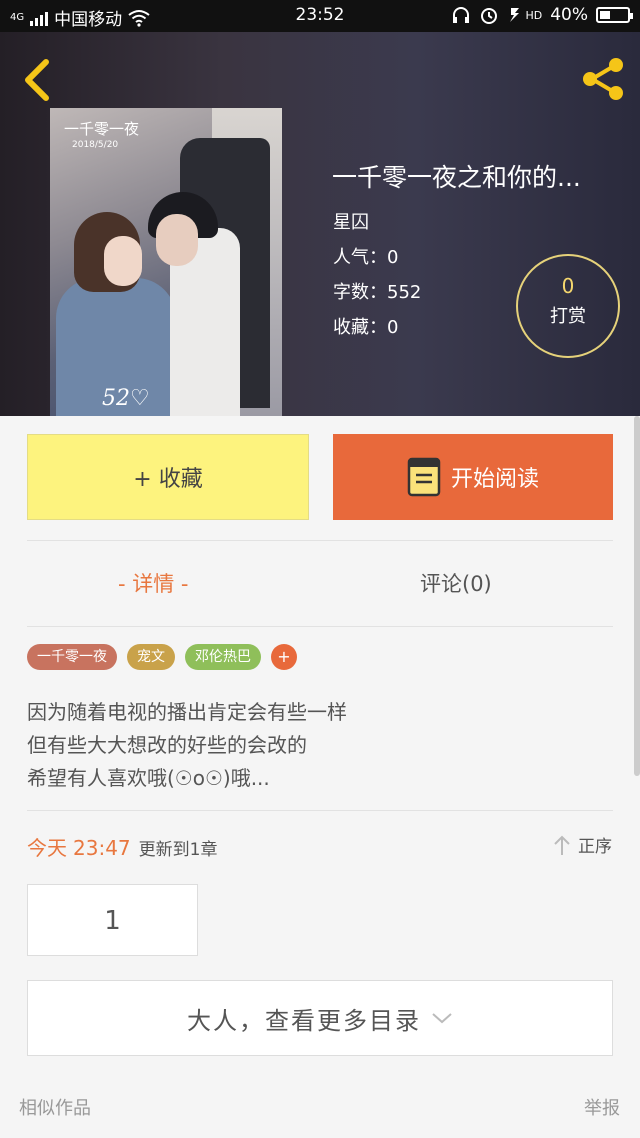 This screenshot has height=1138, width=640. I want to click on sort-order-button: 正序, so click(582, 844).